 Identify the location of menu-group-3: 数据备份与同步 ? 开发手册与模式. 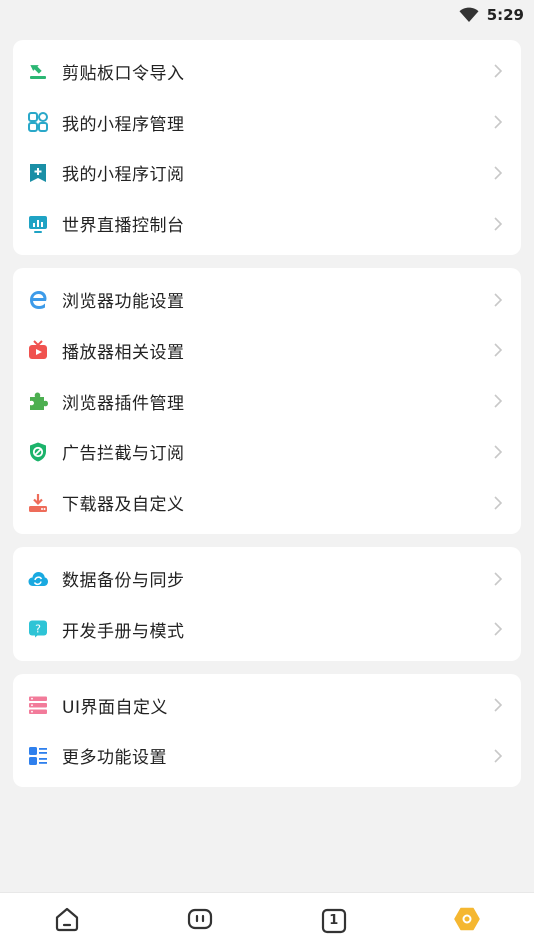
(267, 604).